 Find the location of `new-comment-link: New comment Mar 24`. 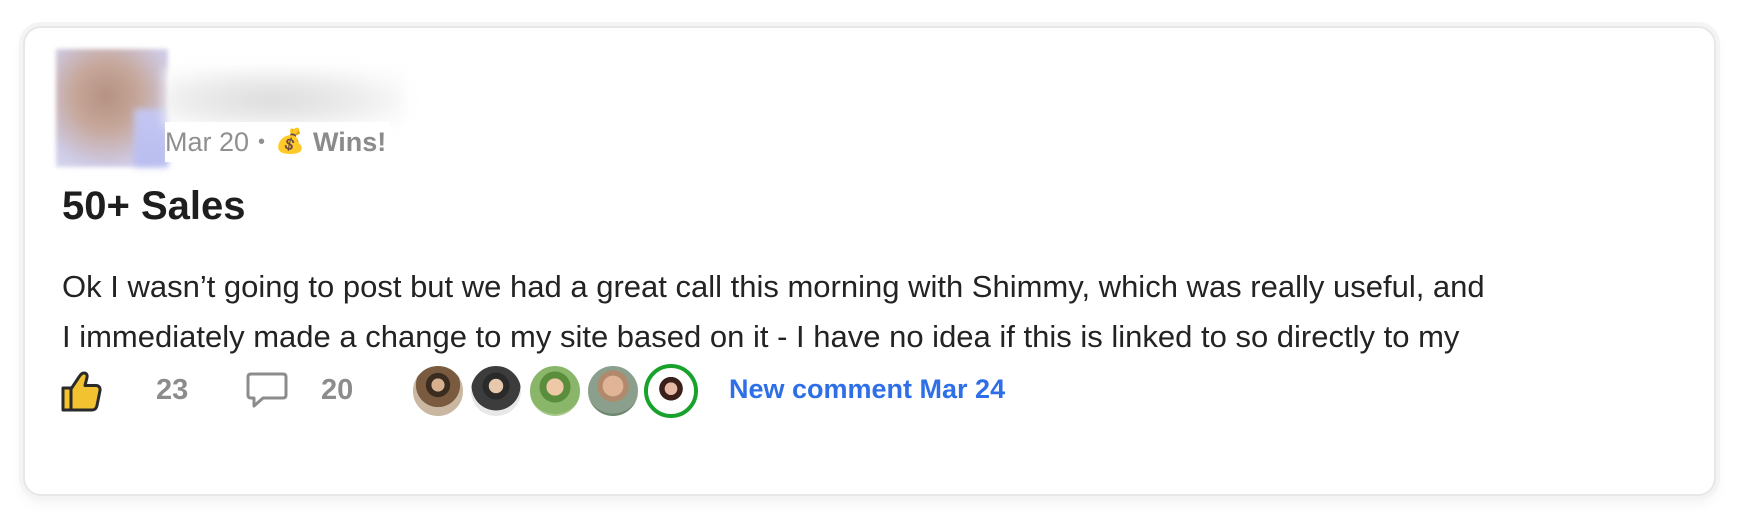

new-comment-link: New comment Mar 24 is located at coordinates (867, 389).